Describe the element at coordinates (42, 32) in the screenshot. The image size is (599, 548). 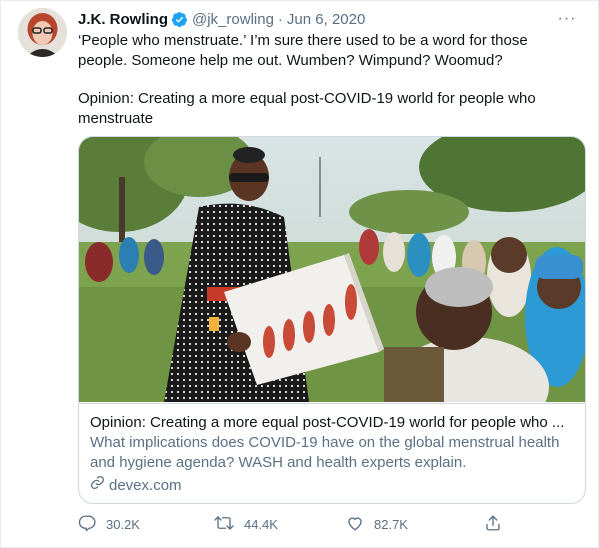
I see `author-avatar` at that location.